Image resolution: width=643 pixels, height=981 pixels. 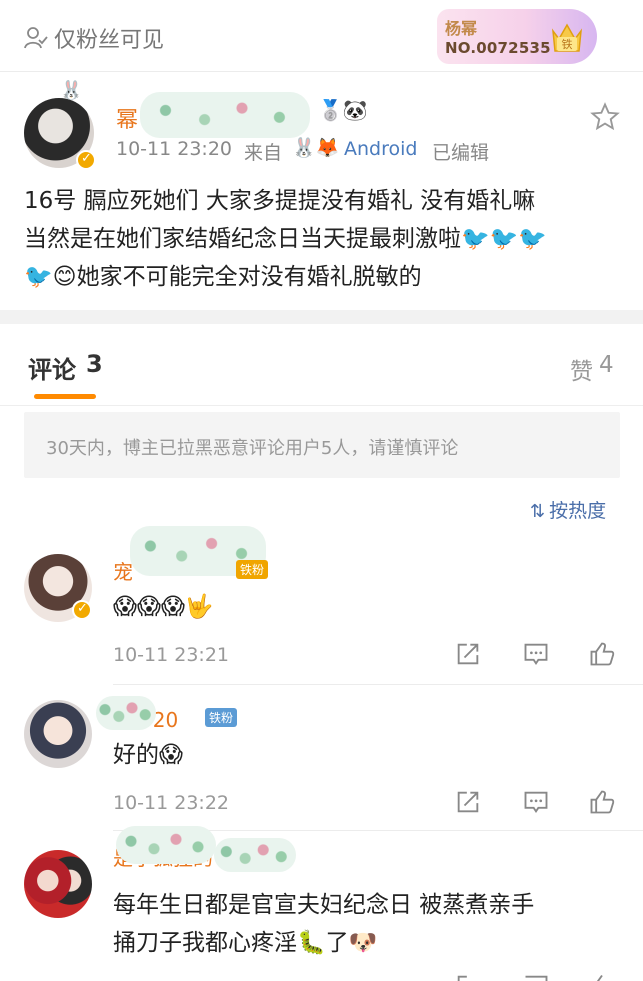 What do you see at coordinates (127, 118) in the screenshot?
I see `post-user-name: 幂` at bounding box center [127, 118].